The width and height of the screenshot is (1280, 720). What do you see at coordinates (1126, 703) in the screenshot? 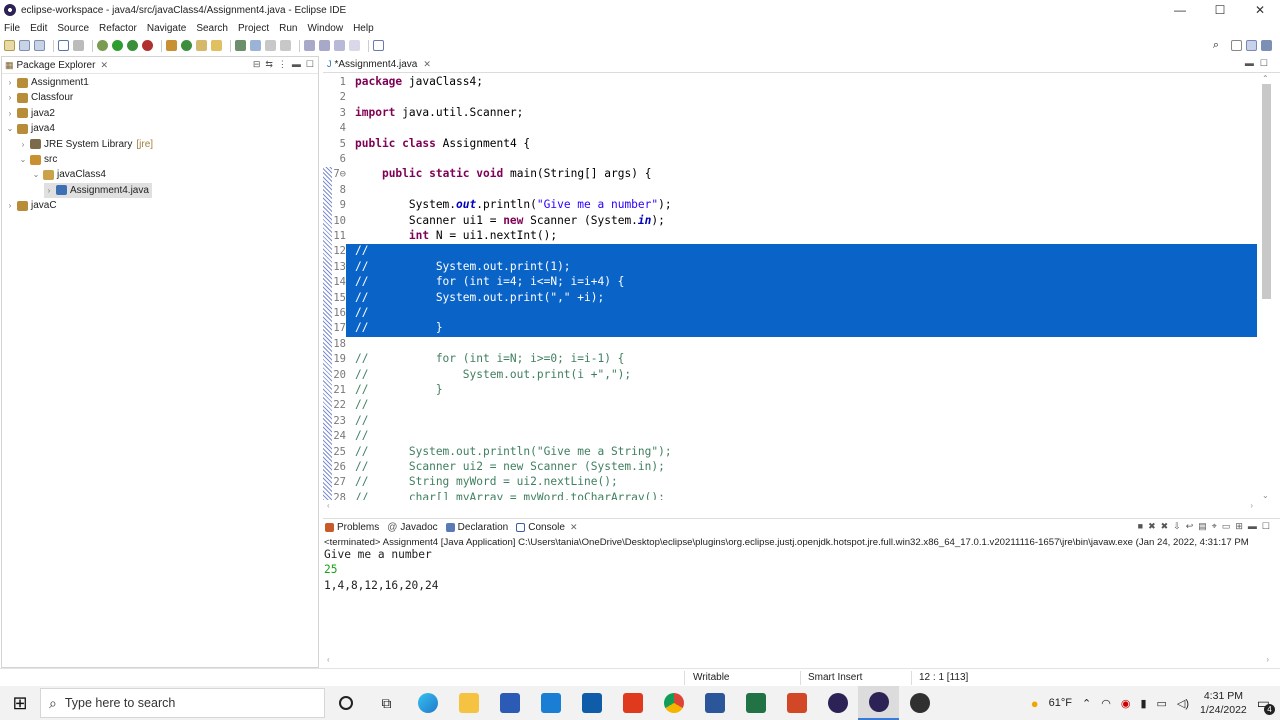
I see `antivirus-icon: ◉` at bounding box center [1126, 703].